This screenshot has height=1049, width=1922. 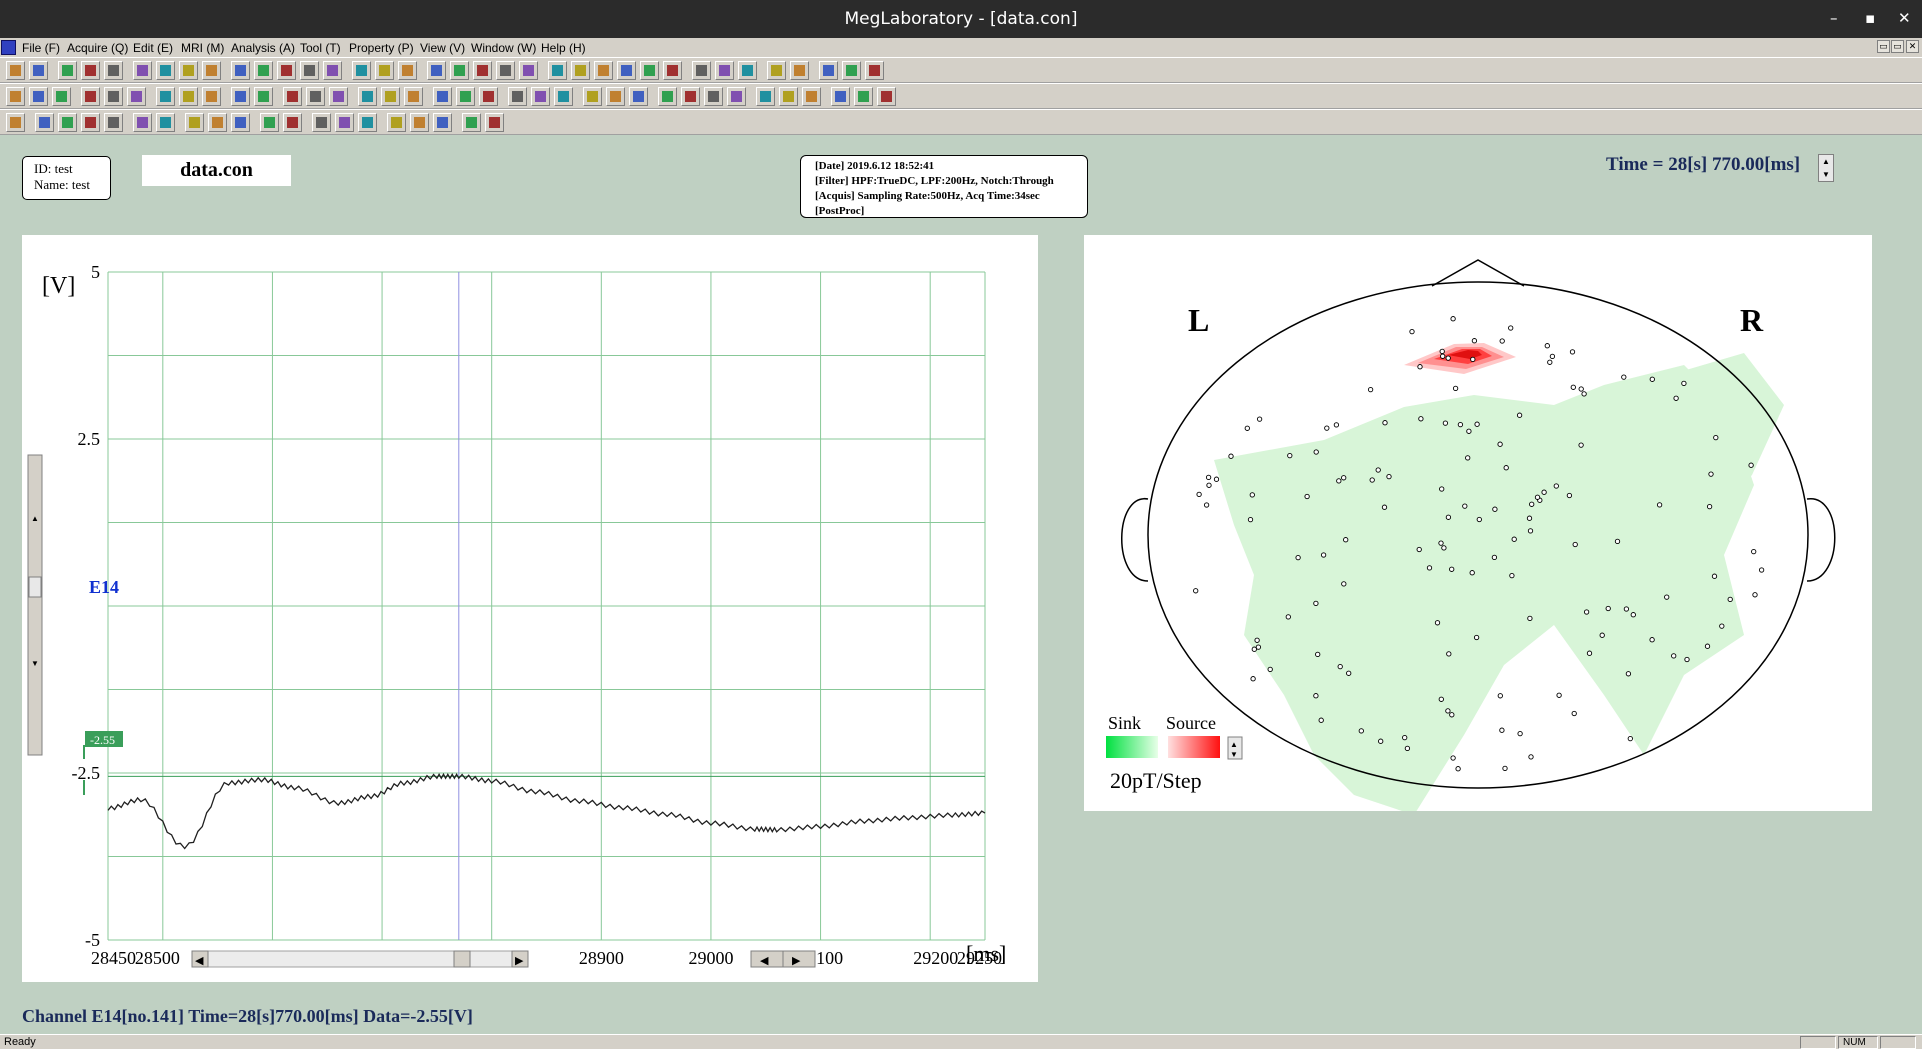 What do you see at coordinates (519, 961) in the screenshot?
I see `scroll-right-icon: ▶` at bounding box center [519, 961].